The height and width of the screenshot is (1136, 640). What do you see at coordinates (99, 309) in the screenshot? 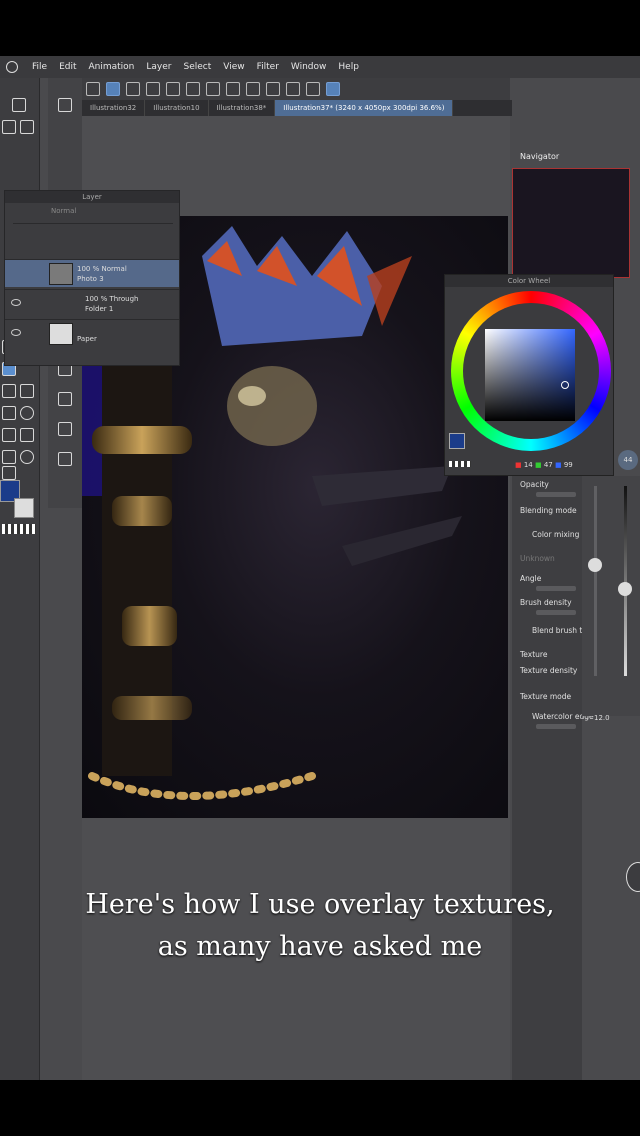
I see `layer-name: Folder 1` at bounding box center [99, 309].